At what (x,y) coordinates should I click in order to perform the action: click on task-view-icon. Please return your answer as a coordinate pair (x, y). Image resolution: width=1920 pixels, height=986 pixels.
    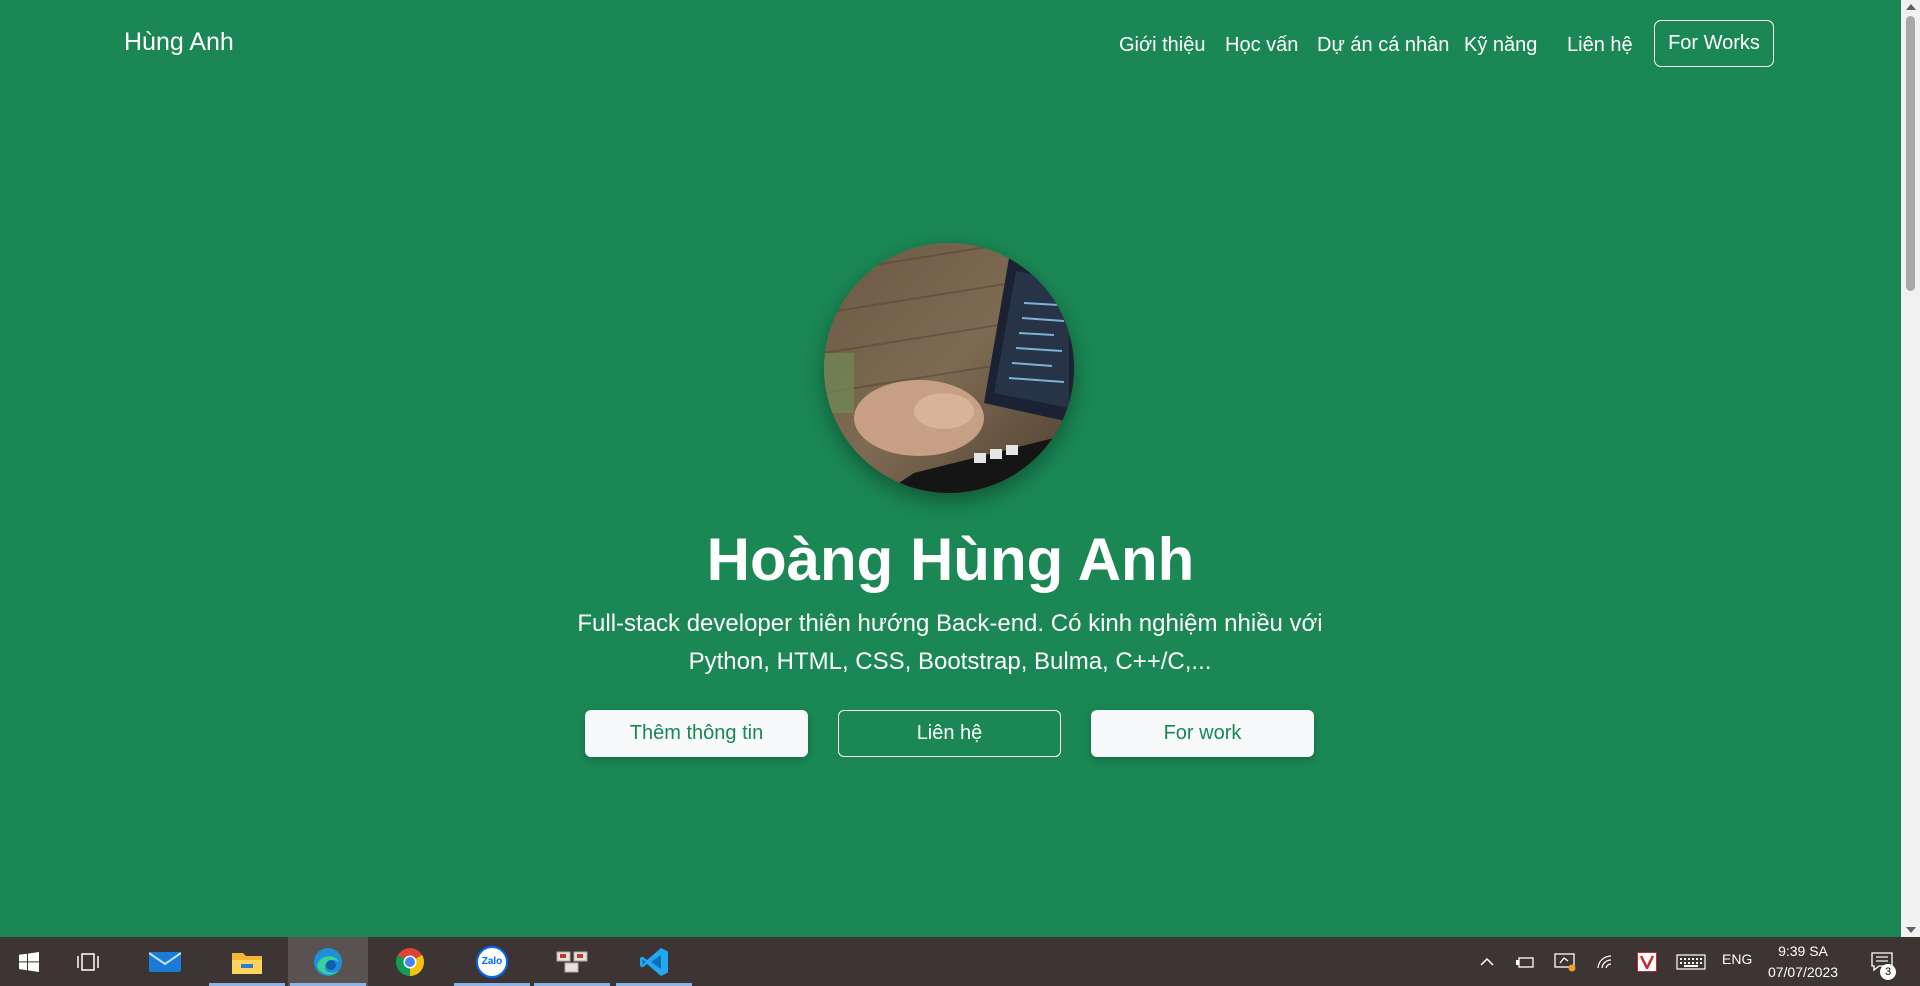
    Looking at the image, I should click on (88, 961).